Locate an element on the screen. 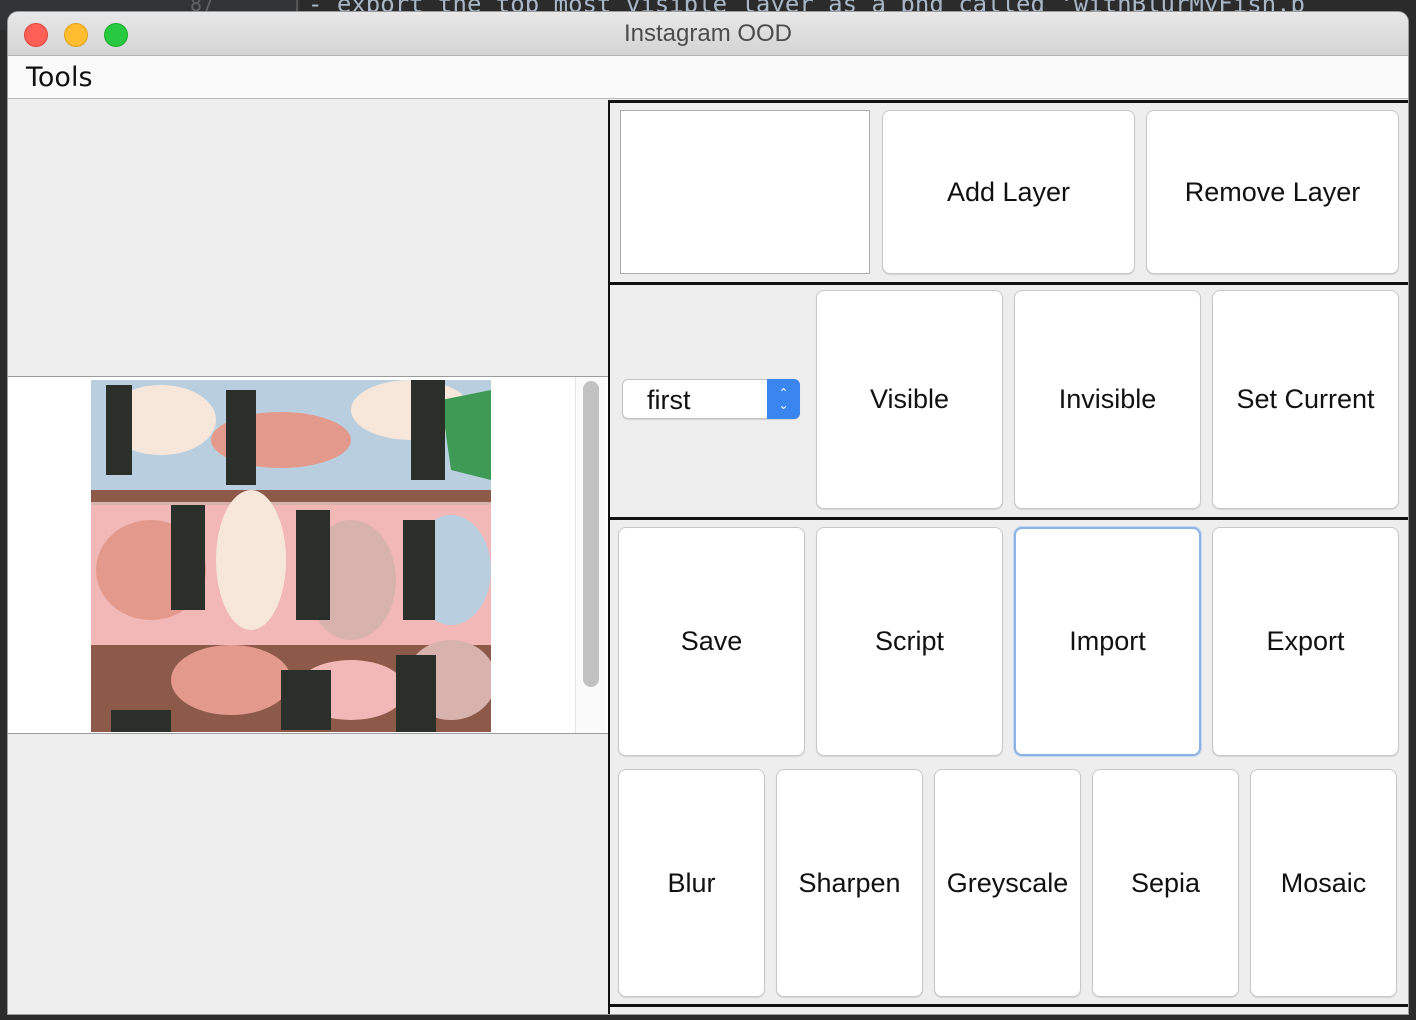  visible-button: Visible is located at coordinates (909, 399).